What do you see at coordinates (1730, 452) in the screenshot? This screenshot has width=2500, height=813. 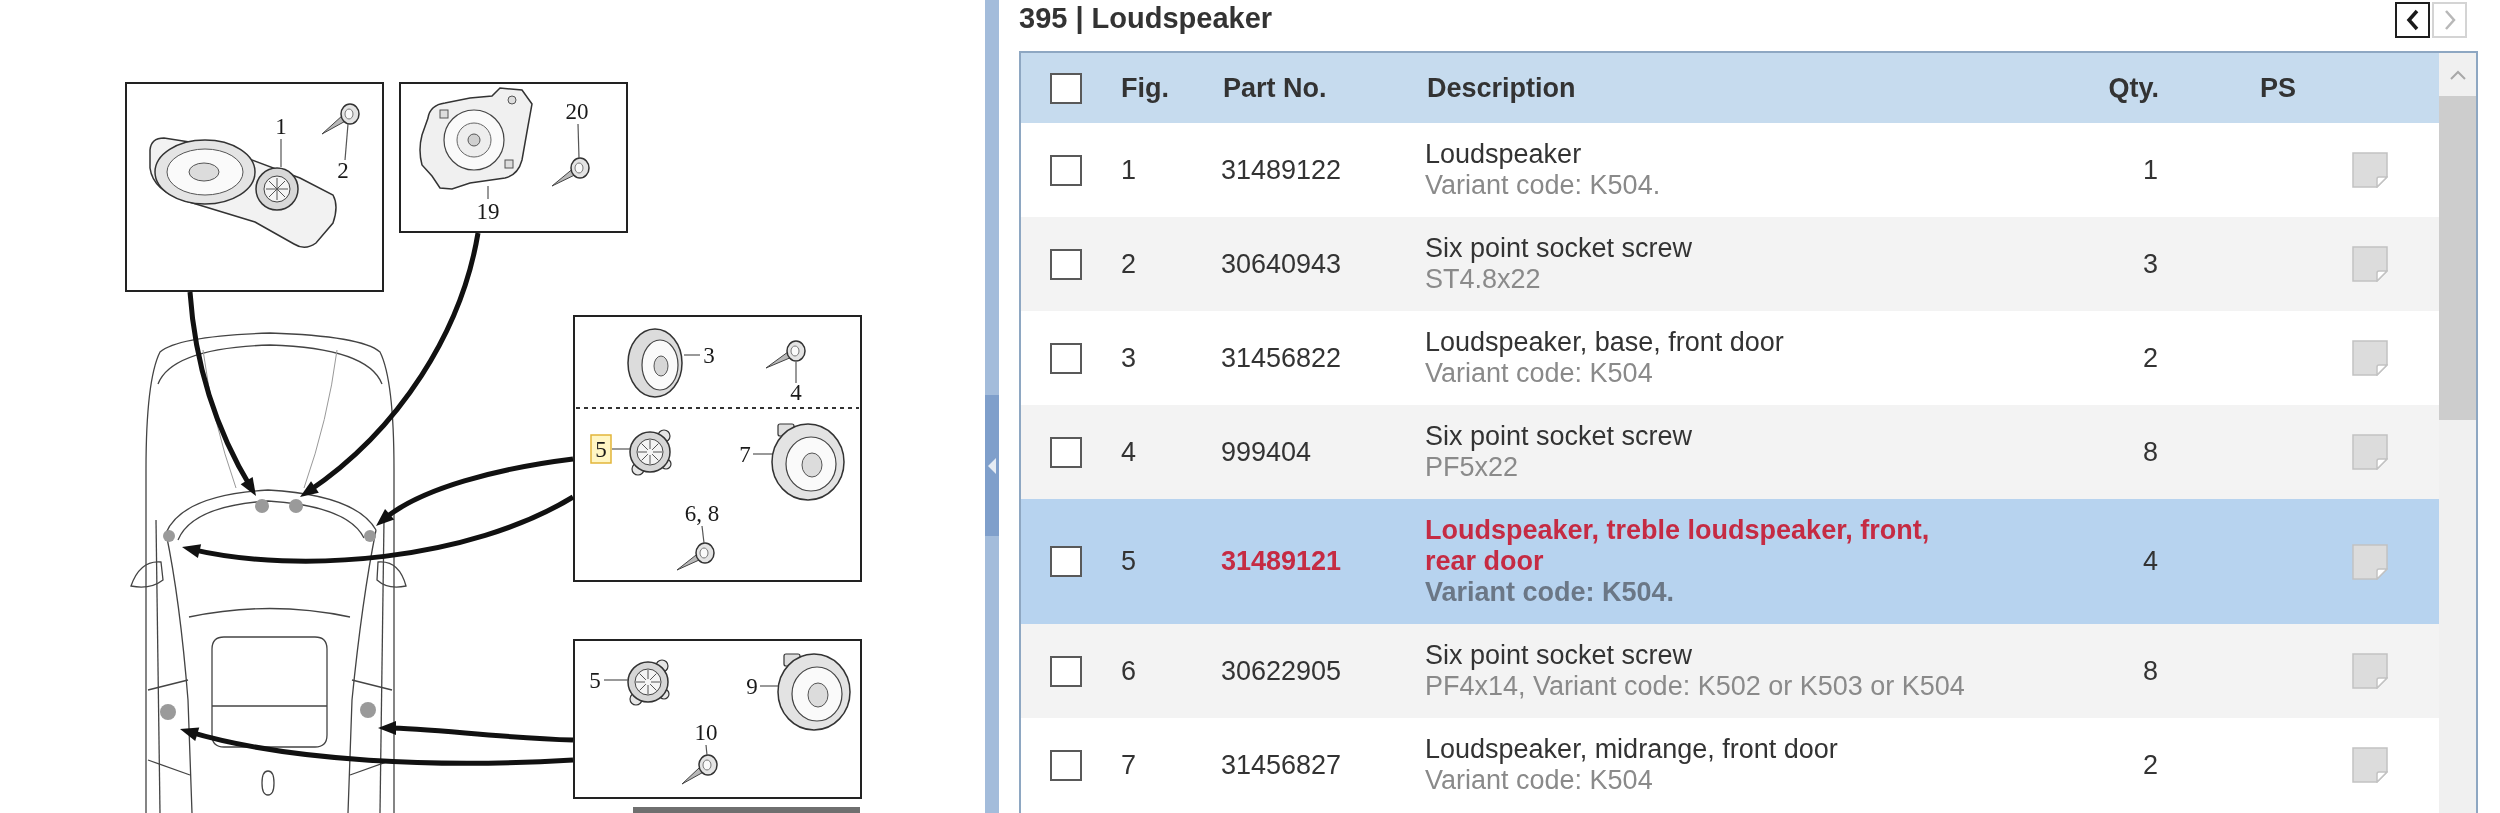 I see `table-row: 4 999404 Six point socket screw PF5x22 8` at bounding box center [1730, 452].